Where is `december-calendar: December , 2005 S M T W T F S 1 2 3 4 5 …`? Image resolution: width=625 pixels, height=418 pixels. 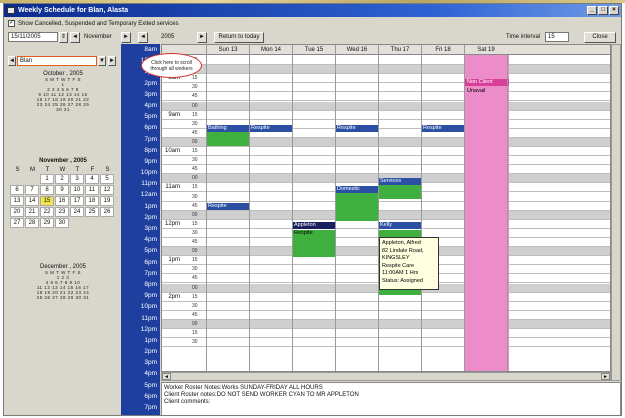
december-calendar: December , 2005 S M T W T F S 1 2 3 4 5 … is located at coordinates (63, 282).